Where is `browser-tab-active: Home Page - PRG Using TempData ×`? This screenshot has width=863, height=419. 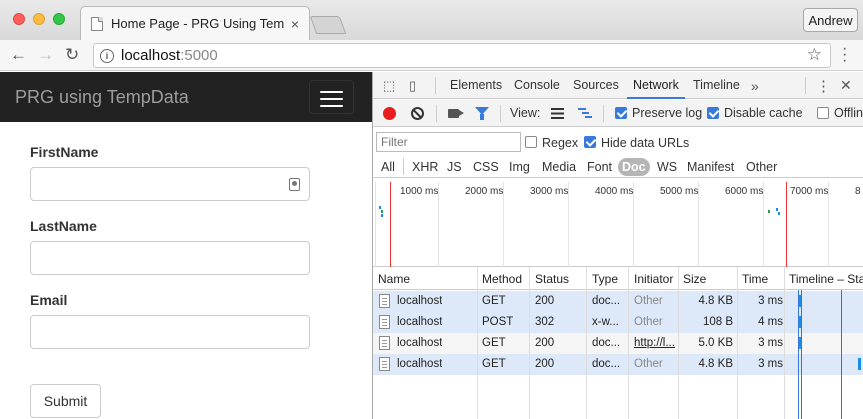 browser-tab-active: Home Page - PRG Using TempData × is located at coordinates (195, 23).